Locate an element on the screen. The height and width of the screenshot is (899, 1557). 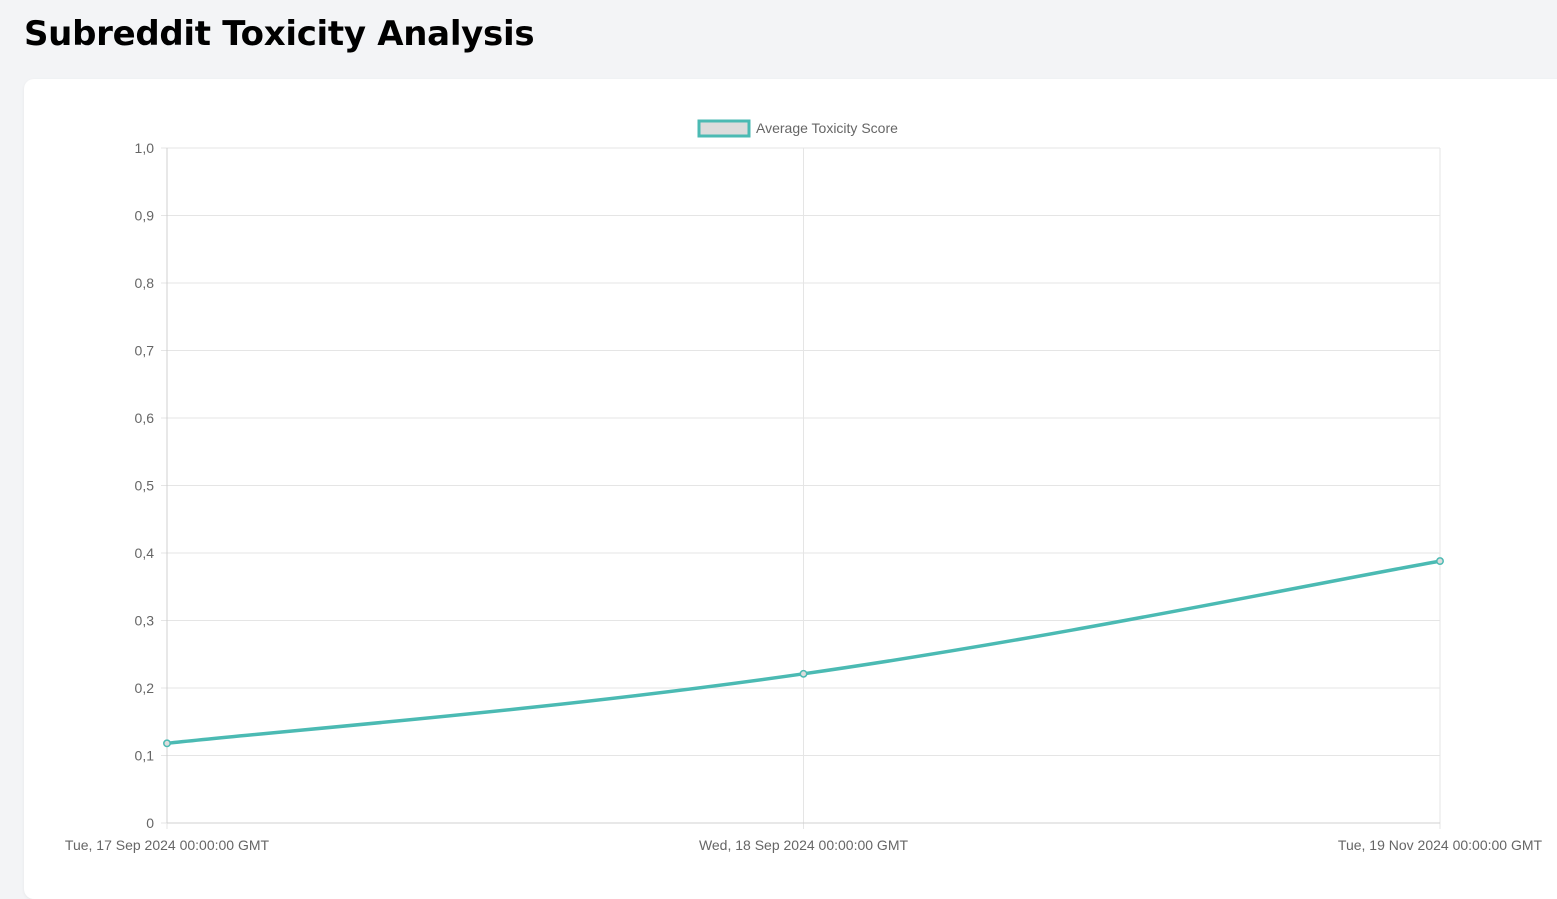
y-tick-label: 1,0 is located at coordinates (145, 148).